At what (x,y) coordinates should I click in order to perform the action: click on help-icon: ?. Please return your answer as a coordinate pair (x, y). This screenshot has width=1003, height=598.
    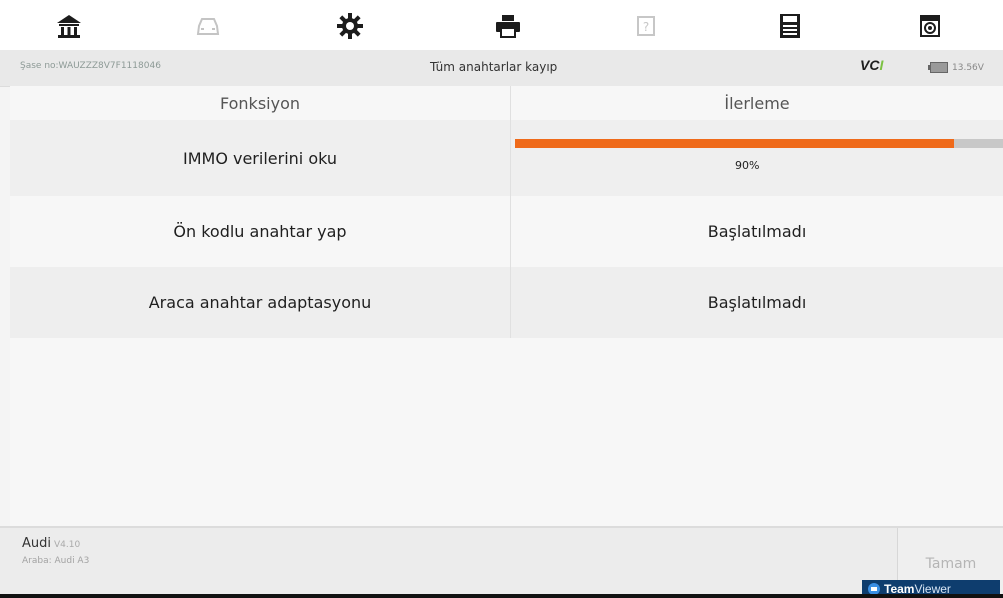
    Looking at the image, I should click on (646, 26).